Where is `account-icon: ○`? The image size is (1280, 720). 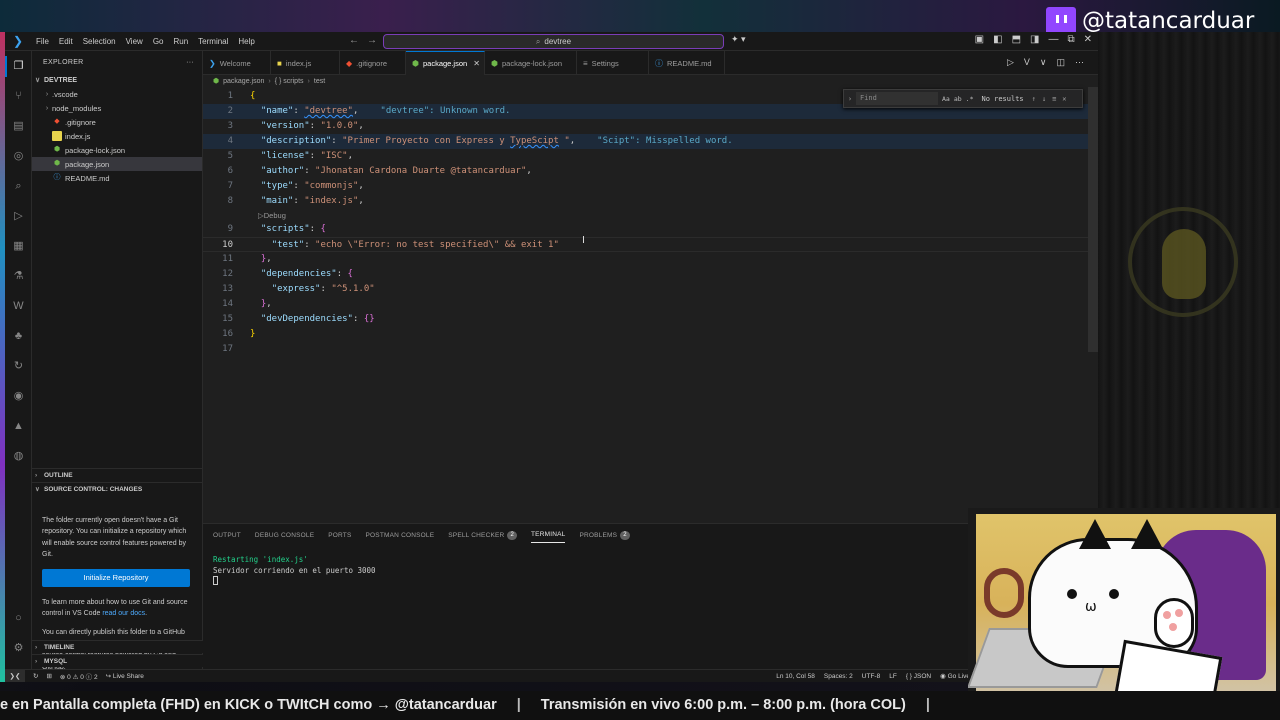
account-icon: ○ is located at coordinates (18, 618).